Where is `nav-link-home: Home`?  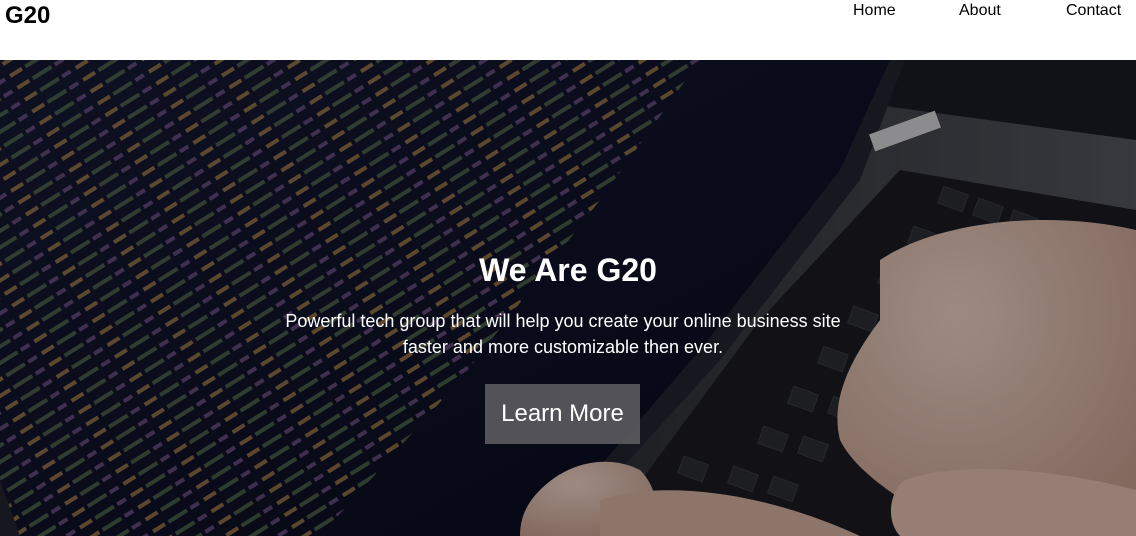
nav-link-home: Home is located at coordinates (874, 11).